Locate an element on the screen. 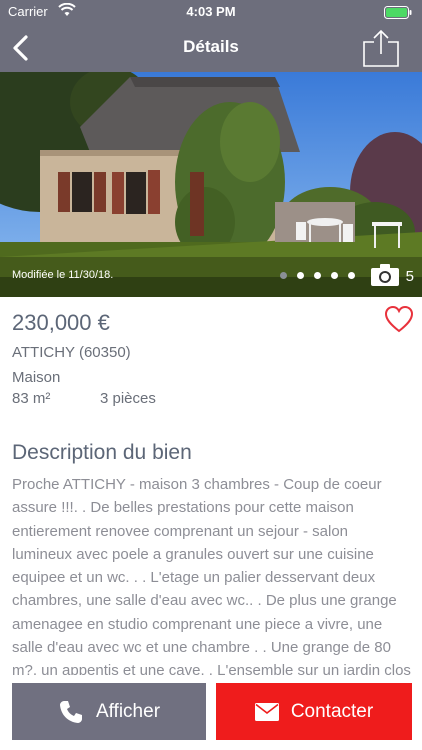 This screenshot has width=422, height=750. photo-page-indicator is located at coordinates (317, 275).